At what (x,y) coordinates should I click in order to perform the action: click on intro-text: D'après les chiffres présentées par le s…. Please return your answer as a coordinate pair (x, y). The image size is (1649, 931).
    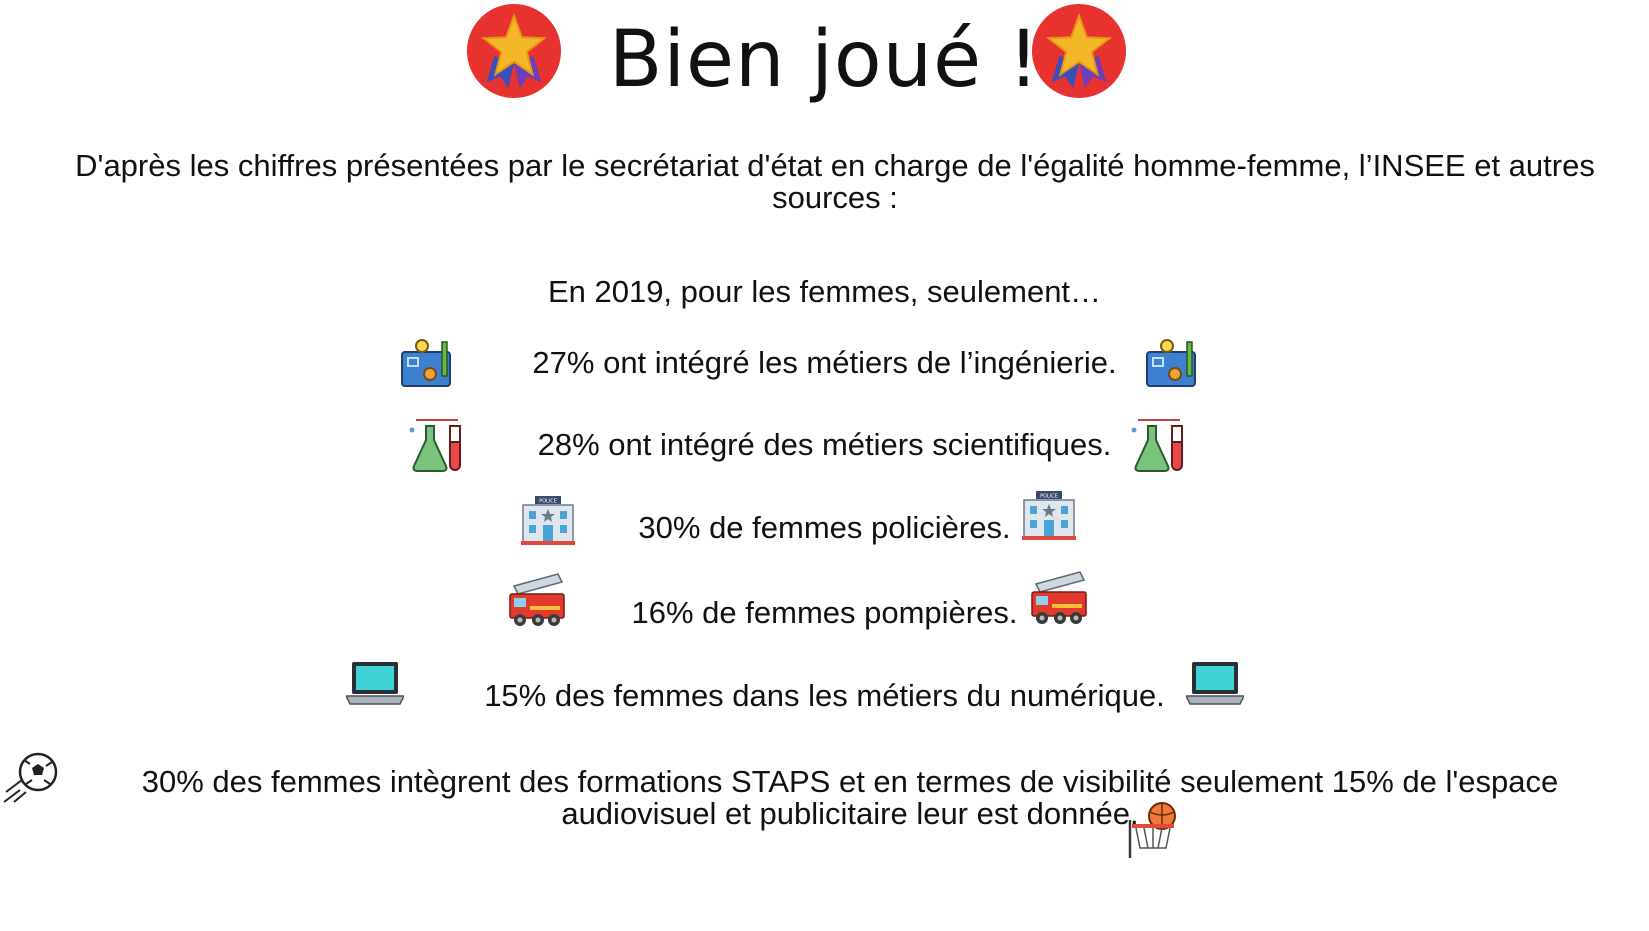
    Looking at the image, I should click on (835, 181).